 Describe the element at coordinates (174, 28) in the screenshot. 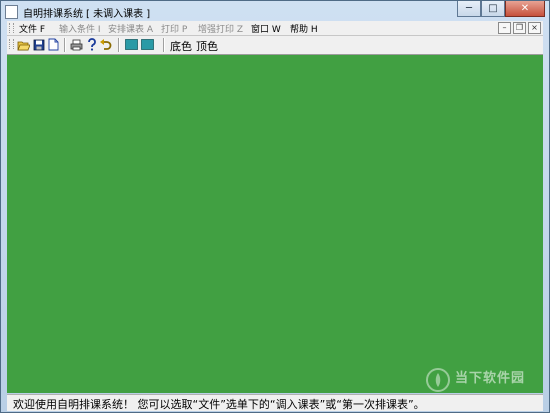

I see `menu-print: 打印 P` at that location.